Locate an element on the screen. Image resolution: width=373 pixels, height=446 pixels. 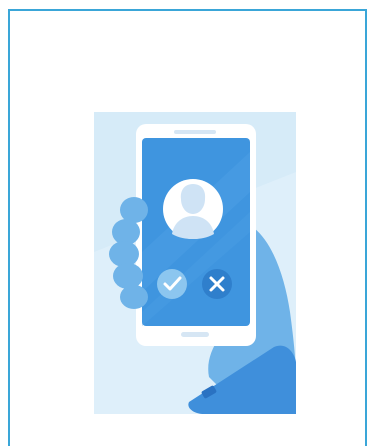
phone-speaker is located at coordinates (195, 132).